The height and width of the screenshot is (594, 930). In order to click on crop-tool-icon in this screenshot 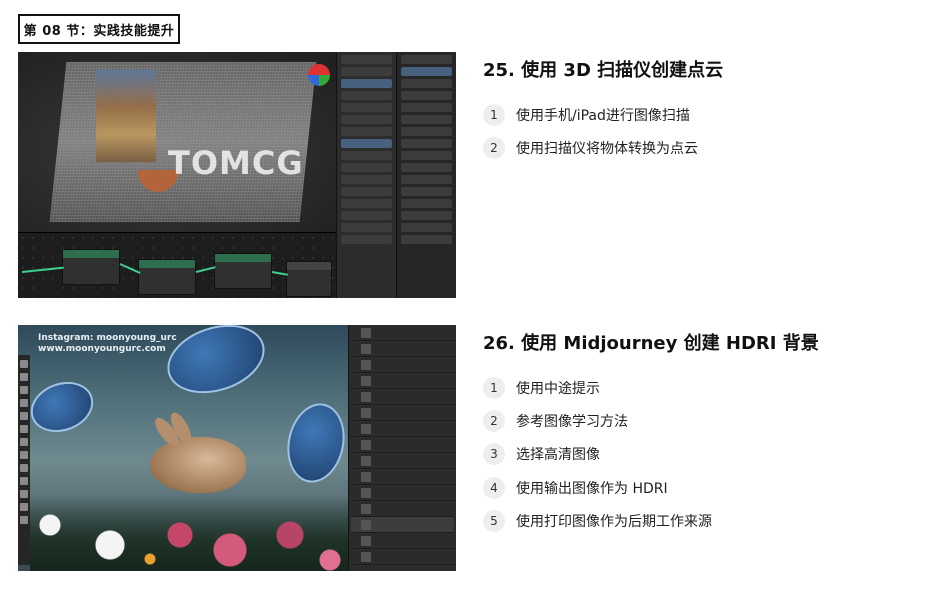, I will do `click(24, 403)`.